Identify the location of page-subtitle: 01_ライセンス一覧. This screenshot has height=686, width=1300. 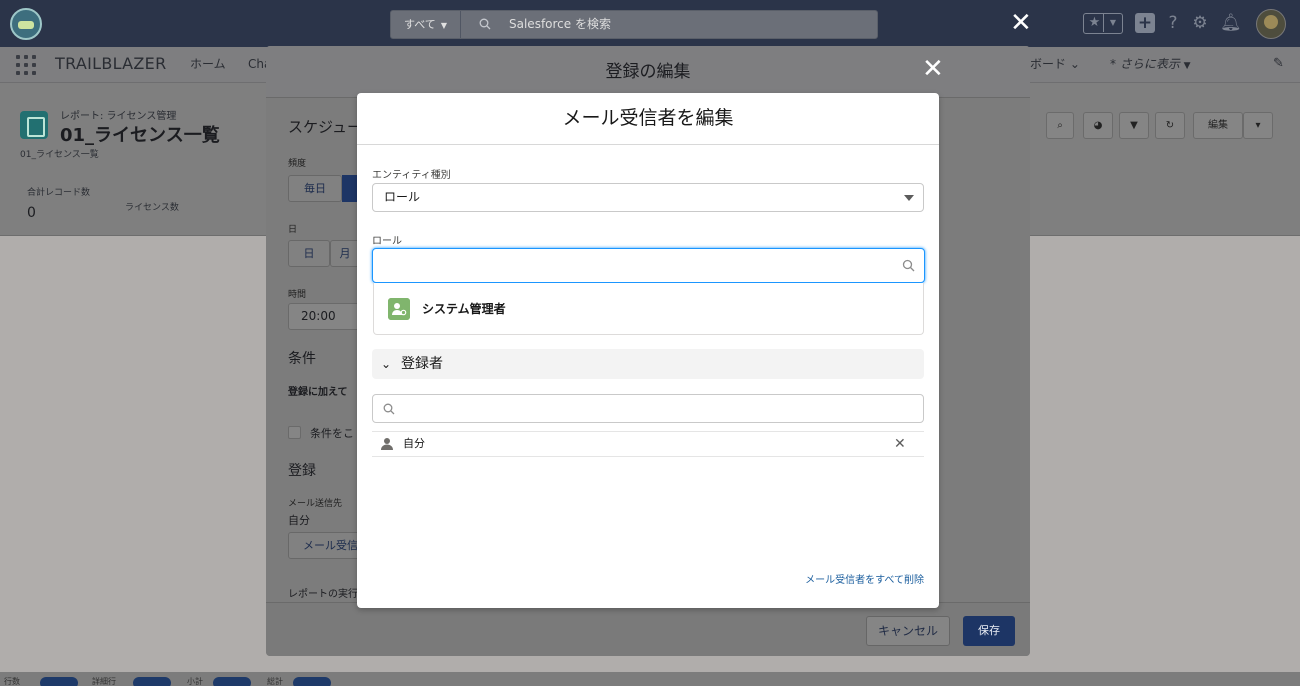
(59, 155).